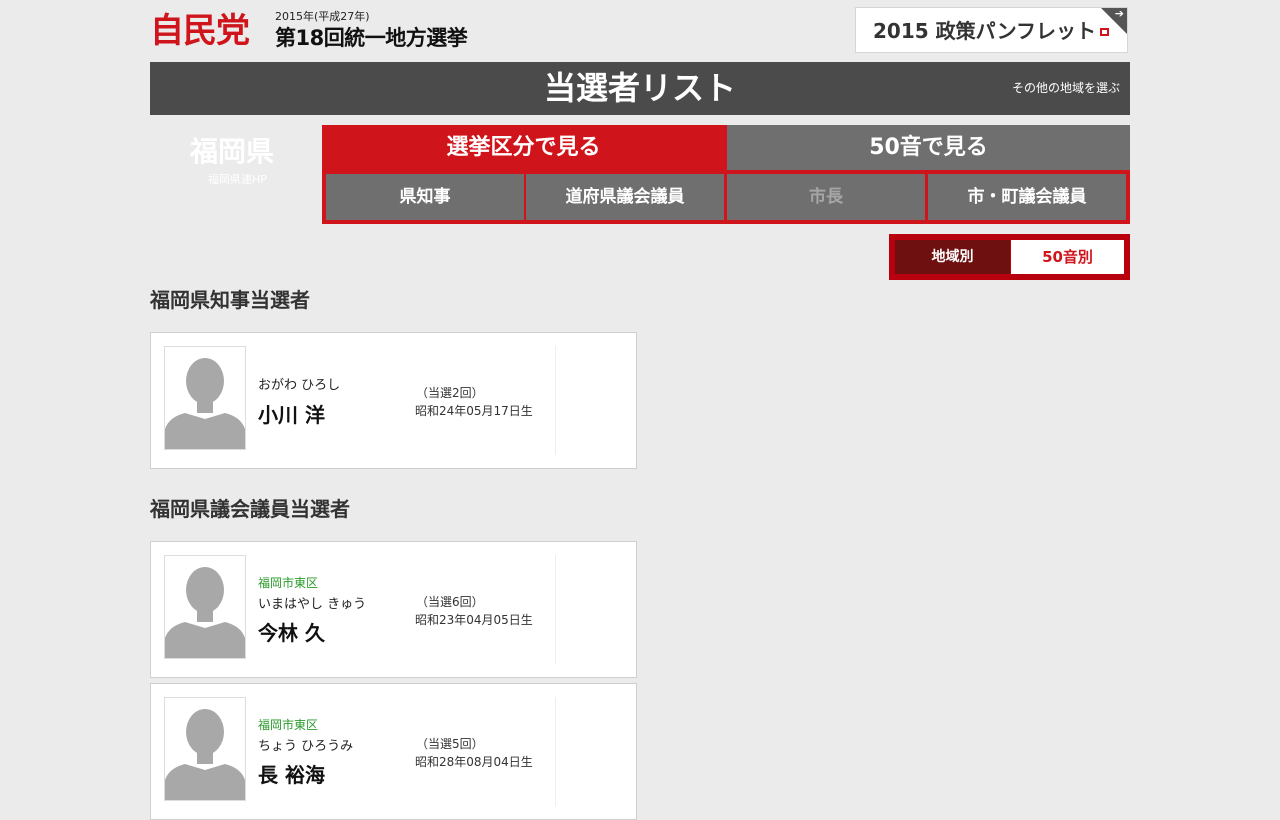 The width and height of the screenshot is (1280, 820). I want to click on other-region-link: その他の地域を選ぶ, so click(1066, 88).